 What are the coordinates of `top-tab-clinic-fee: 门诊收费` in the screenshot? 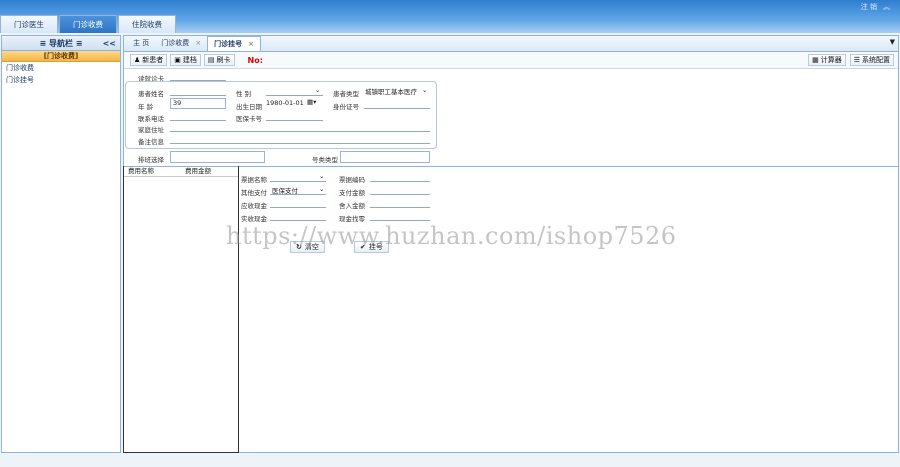 It's located at (88, 24).